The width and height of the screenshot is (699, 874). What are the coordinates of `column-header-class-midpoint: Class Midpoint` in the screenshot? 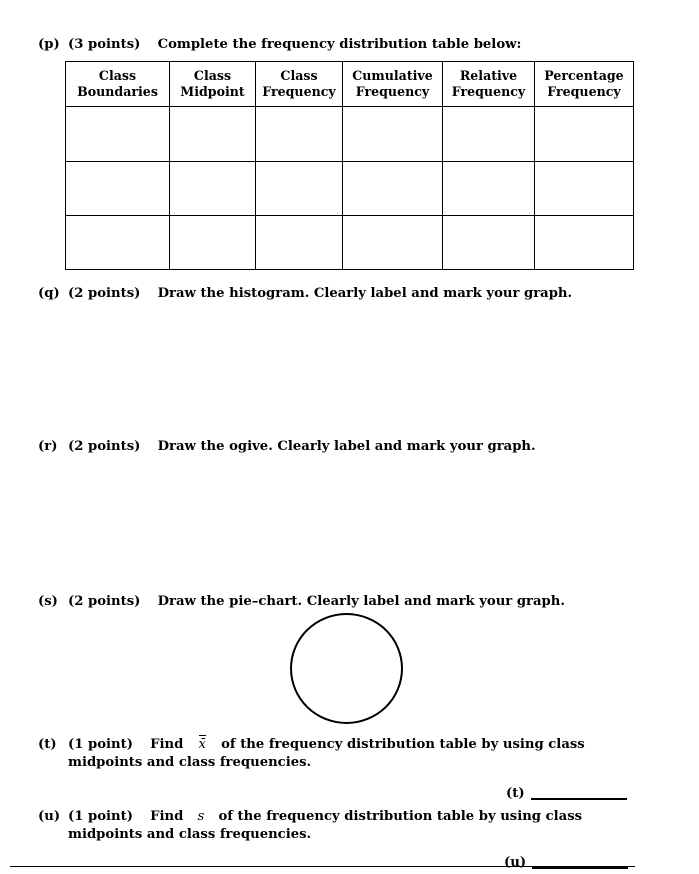 It's located at (212, 84).